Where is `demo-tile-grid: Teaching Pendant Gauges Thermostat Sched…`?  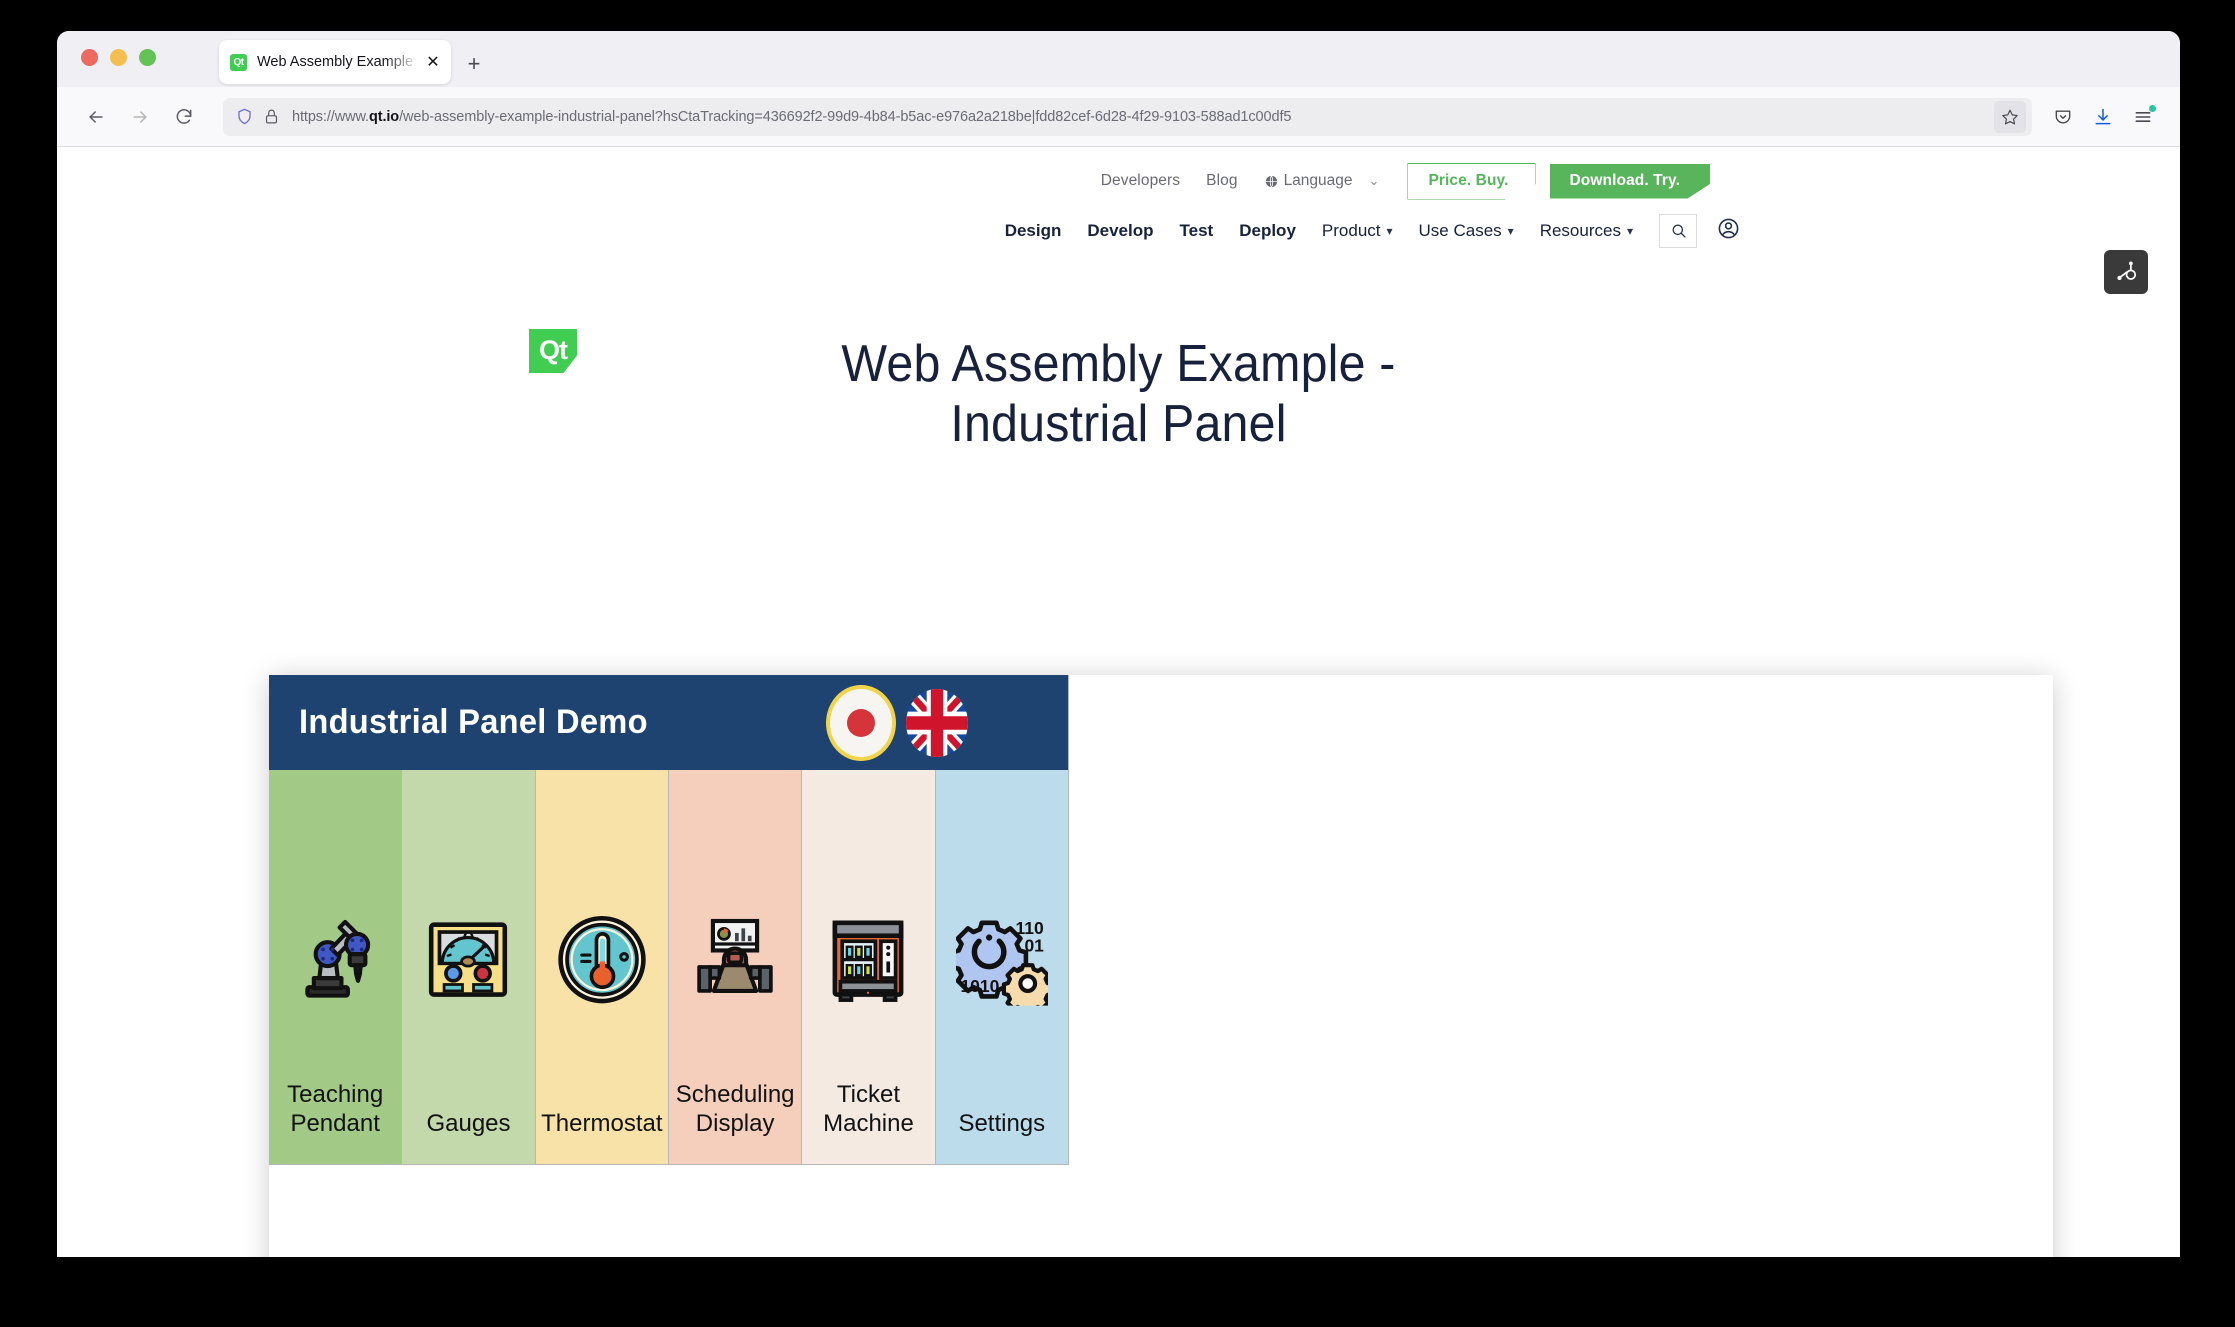
demo-tile-grid: Teaching Pendant Gauges Thermostat Sched… is located at coordinates (668, 967).